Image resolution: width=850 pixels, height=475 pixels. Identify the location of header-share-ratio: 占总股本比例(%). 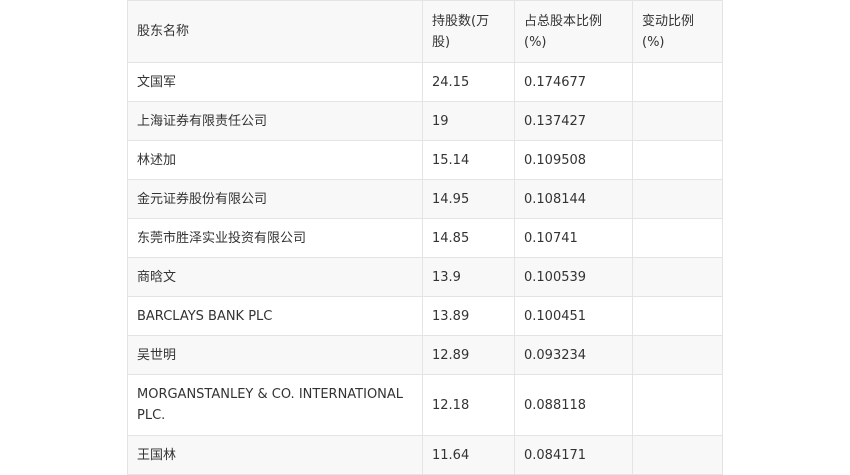
(573, 31).